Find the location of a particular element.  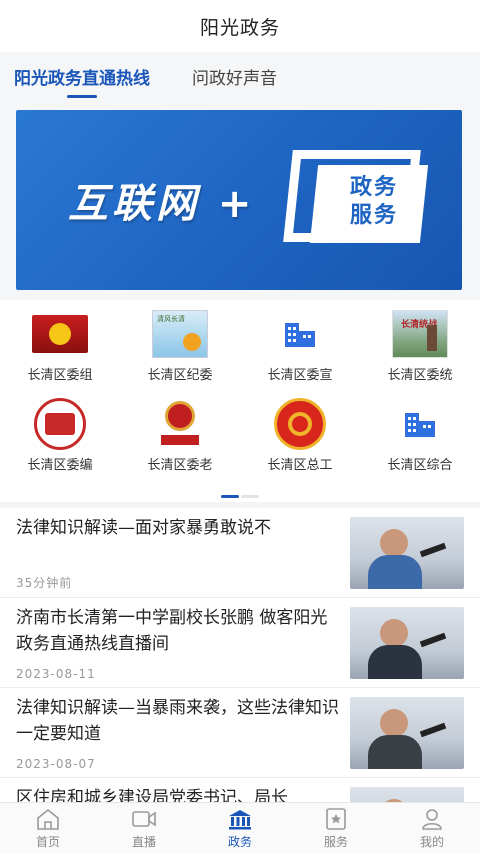

user-icon is located at coordinates (432, 819).